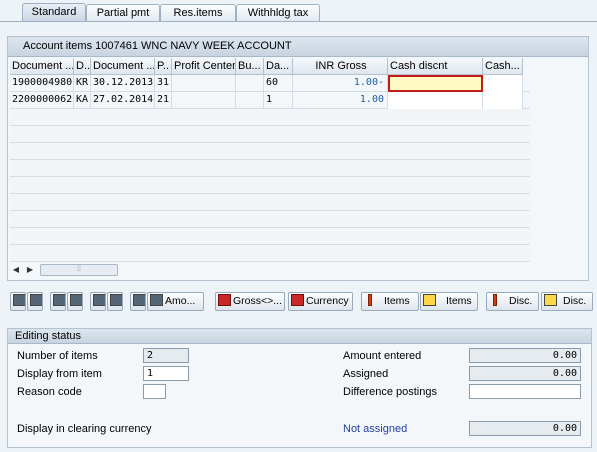 The width and height of the screenshot is (597, 452). What do you see at coordinates (525, 373) in the screenshot?
I see `assigned-field: 0.00` at bounding box center [525, 373].